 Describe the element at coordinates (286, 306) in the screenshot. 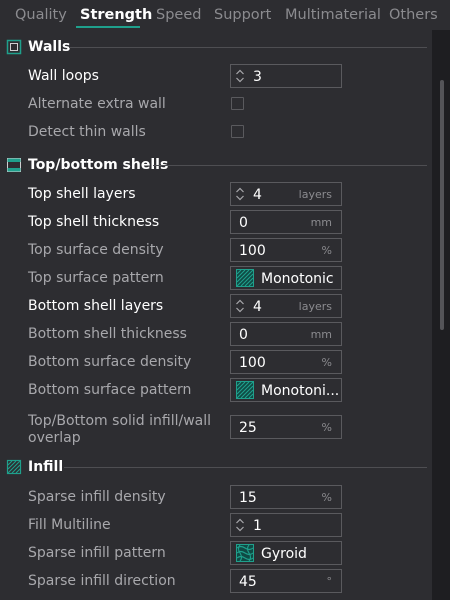

I see `bottom-shell-layers-stepper: 4 layers` at that location.